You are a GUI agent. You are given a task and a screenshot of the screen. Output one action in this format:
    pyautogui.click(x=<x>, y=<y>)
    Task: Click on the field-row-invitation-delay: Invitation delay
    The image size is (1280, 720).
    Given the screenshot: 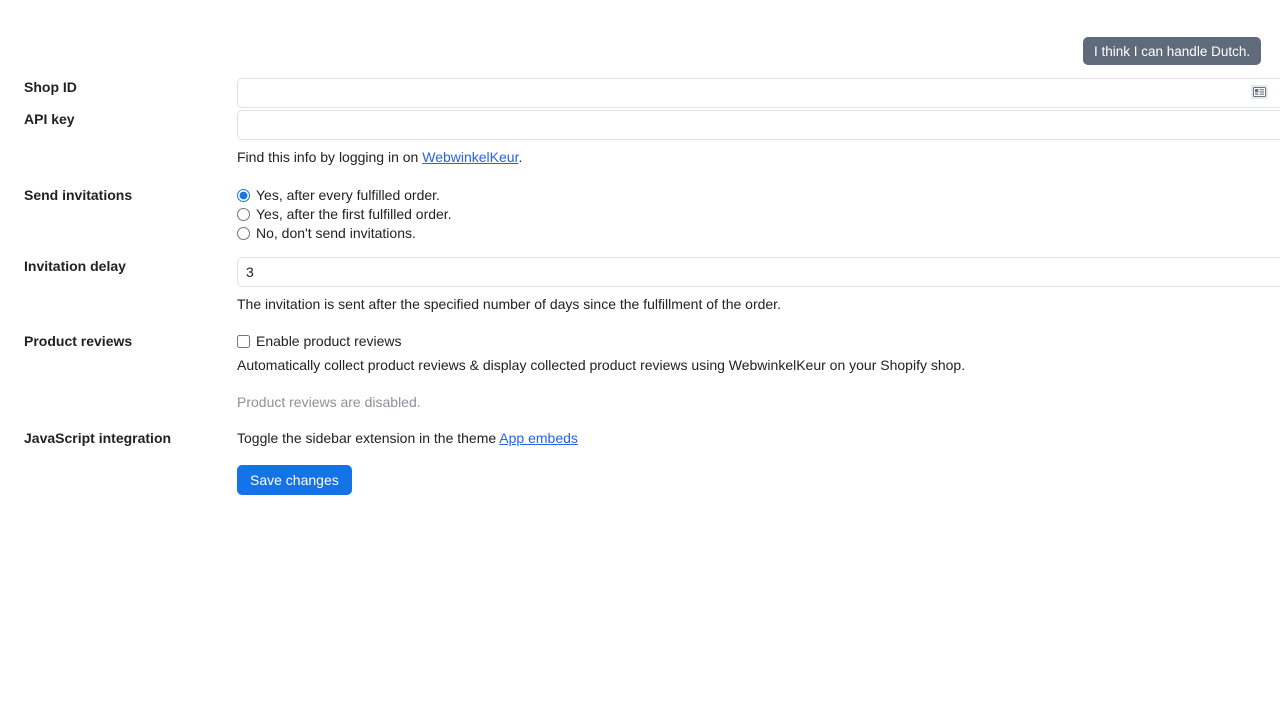 What is the action you would take?
    pyautogui.click(x=640, y=272)
    